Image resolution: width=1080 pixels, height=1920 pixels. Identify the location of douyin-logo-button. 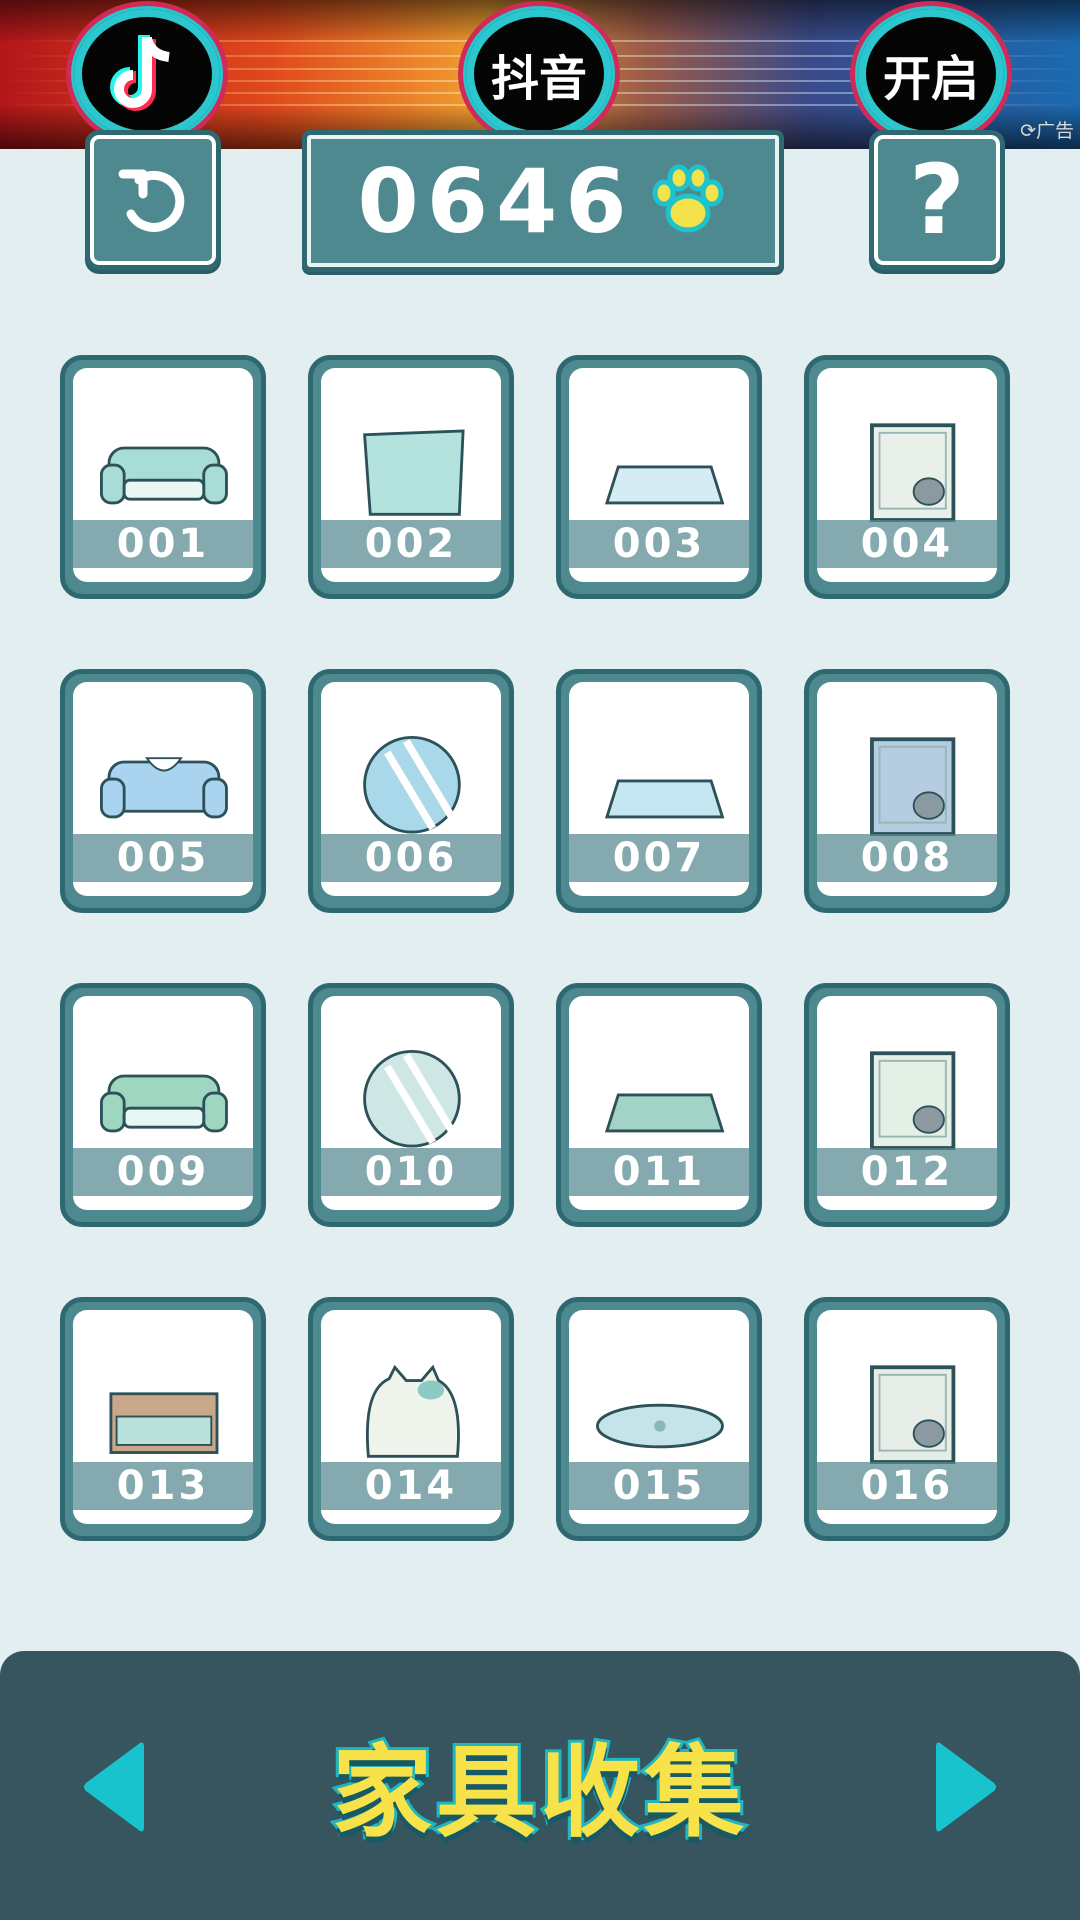
(147, 74).